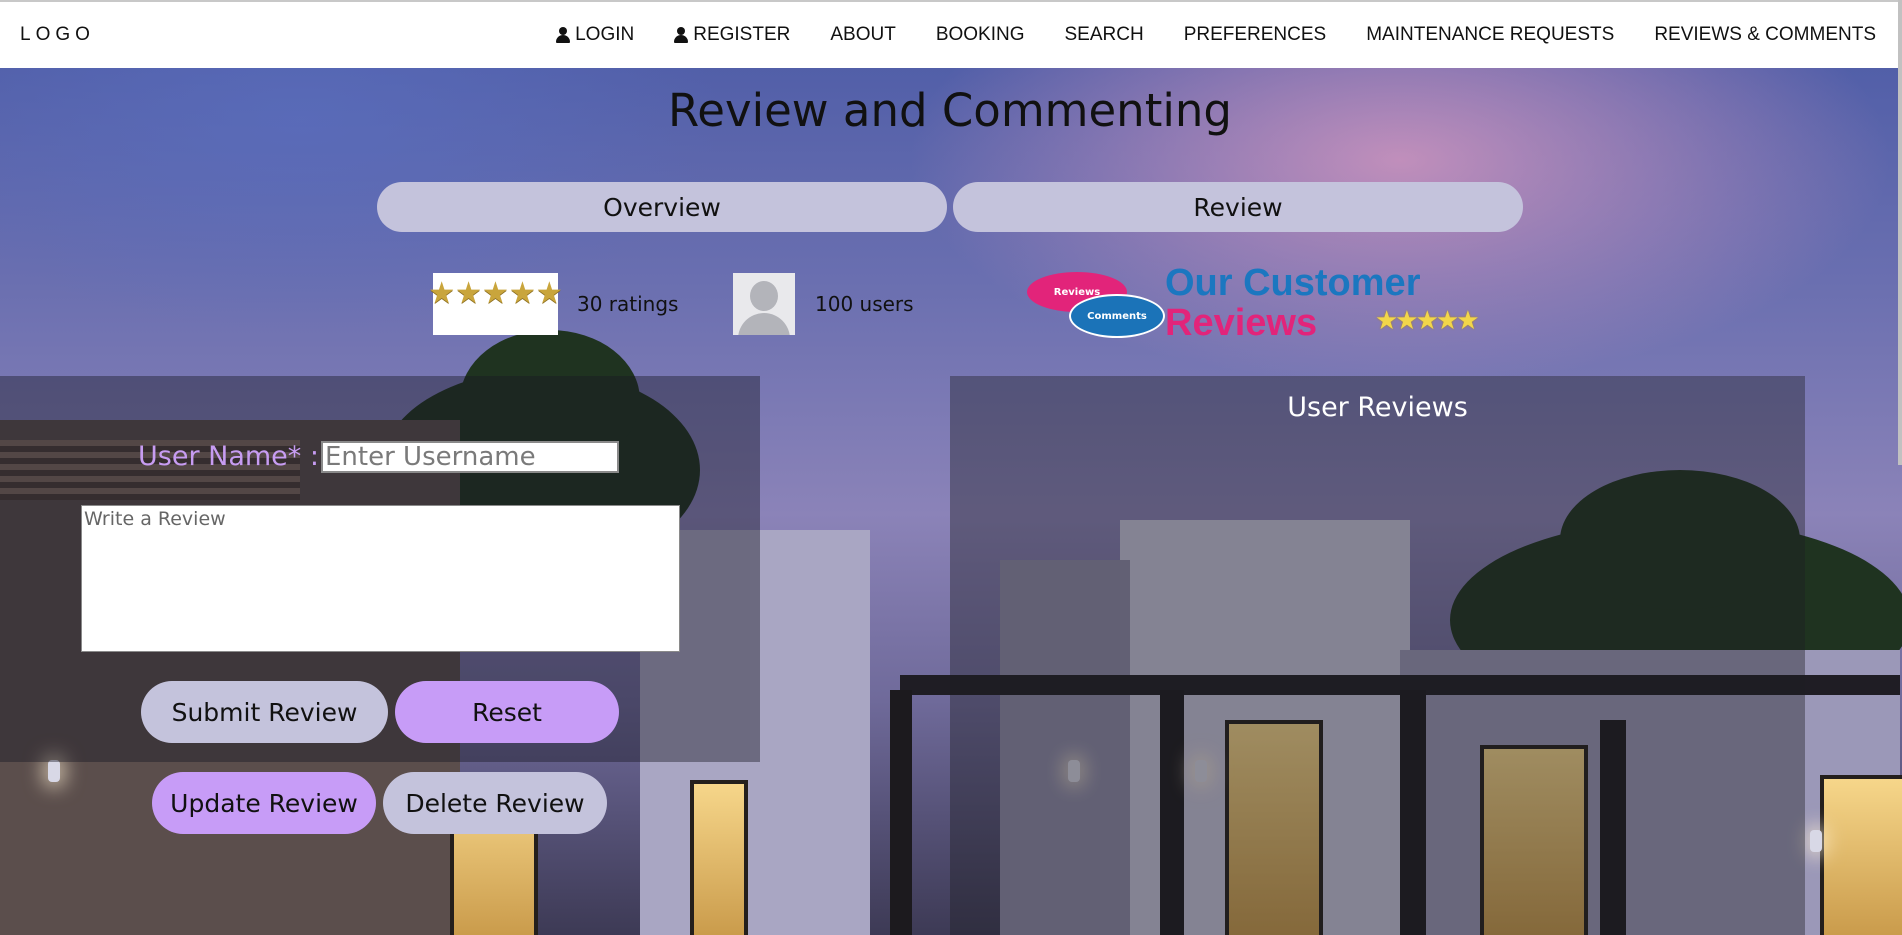  What do you see at coordinates (264, 803) in the screenshot?
I see `update-review-button: Update Review` at bounding box center [264, 803].